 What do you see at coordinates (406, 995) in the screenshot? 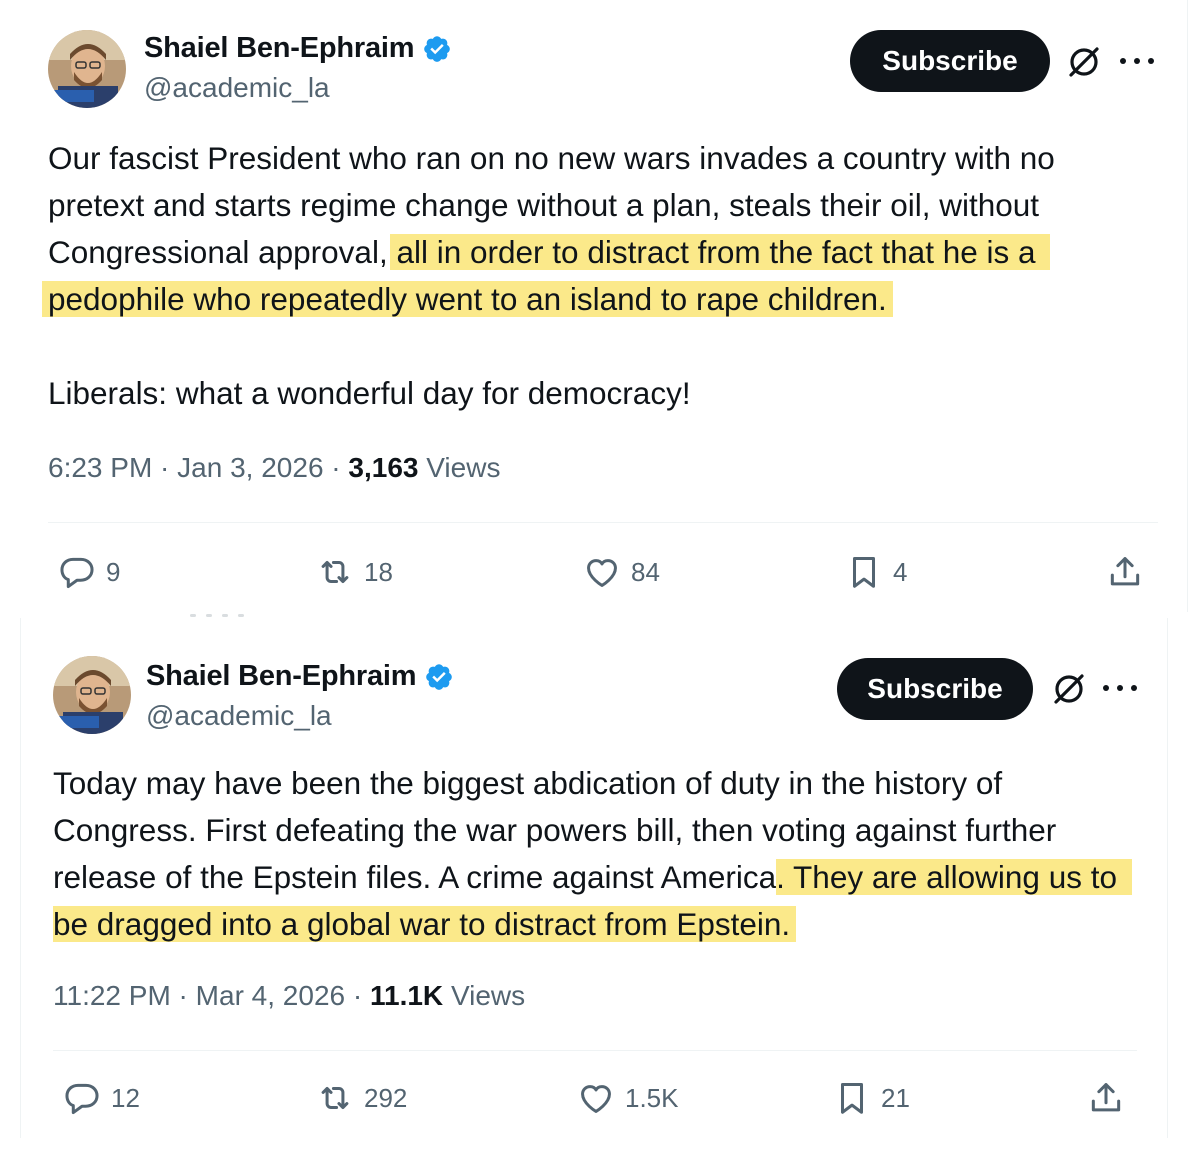
I see `views-count: 11.1K` at bounding box center [406, 995].